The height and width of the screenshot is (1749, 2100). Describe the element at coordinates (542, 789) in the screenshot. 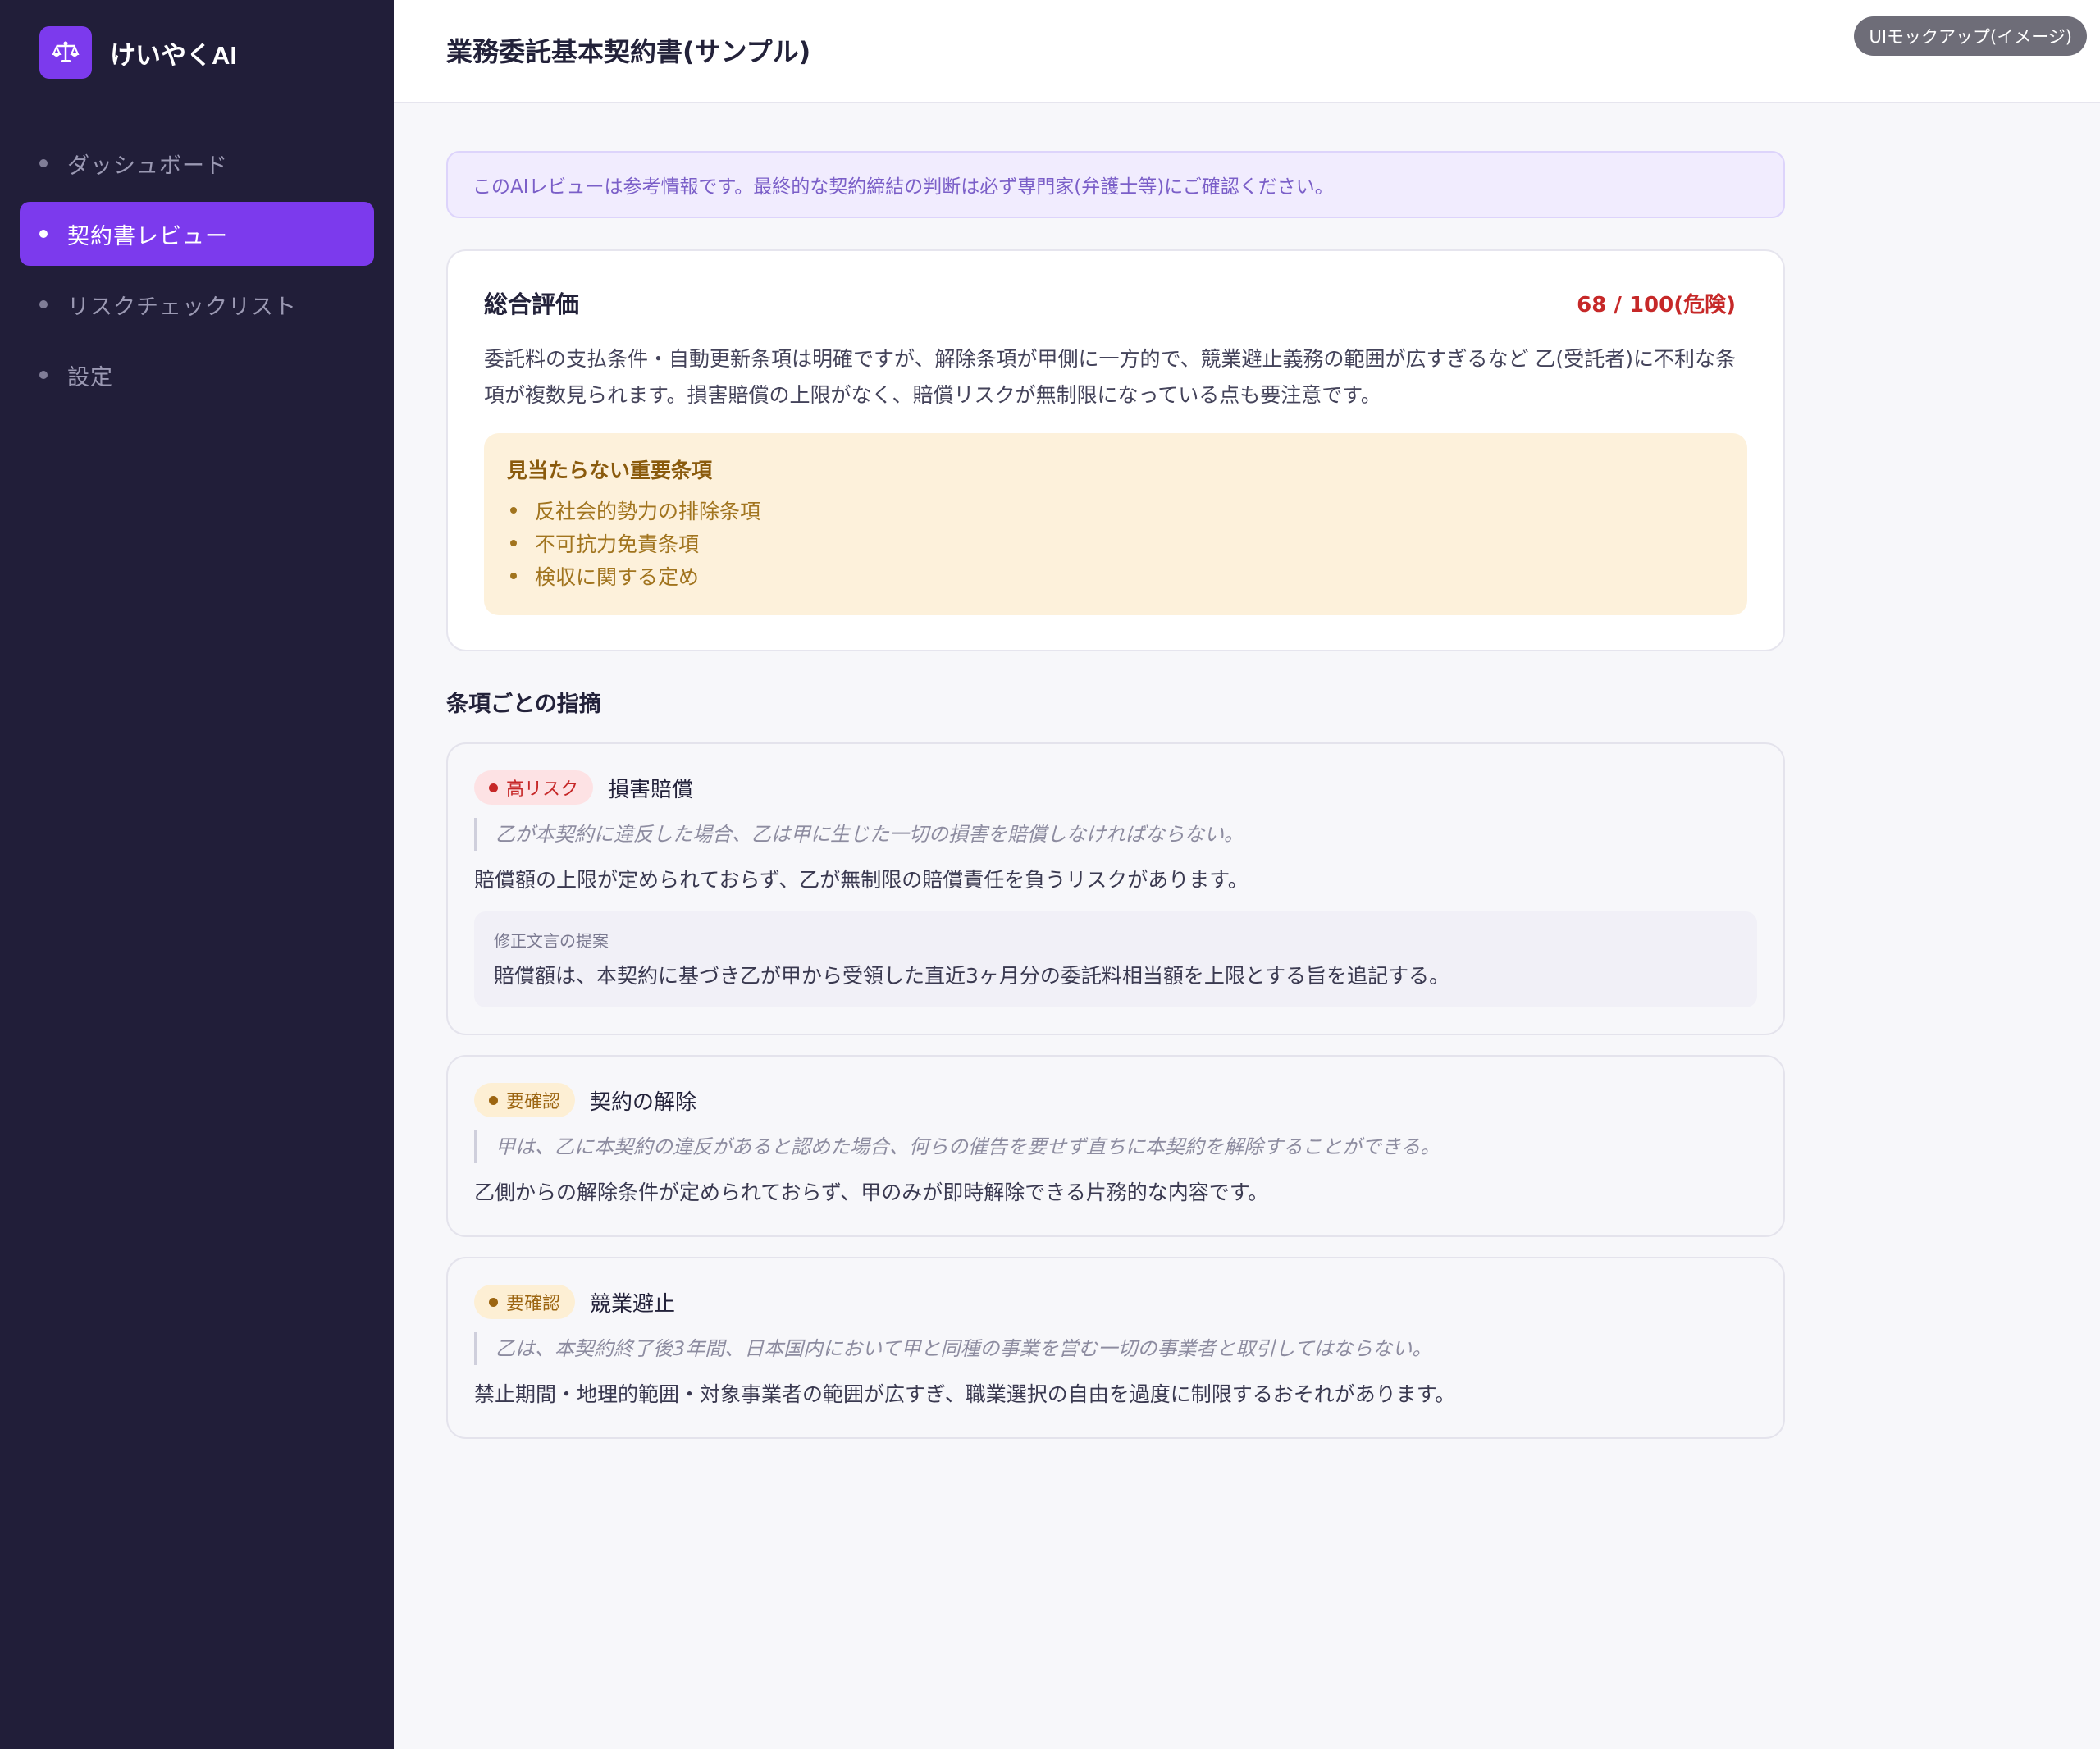

I see `risk-badge-label: 高リスク` at that location.